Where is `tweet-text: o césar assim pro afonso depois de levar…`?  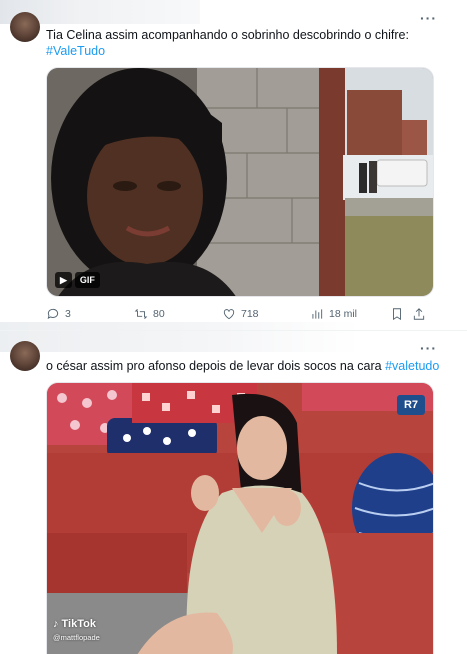
tweet-text: o césar assim pro afonso depois de levar… is located at coordinates (242, 366).